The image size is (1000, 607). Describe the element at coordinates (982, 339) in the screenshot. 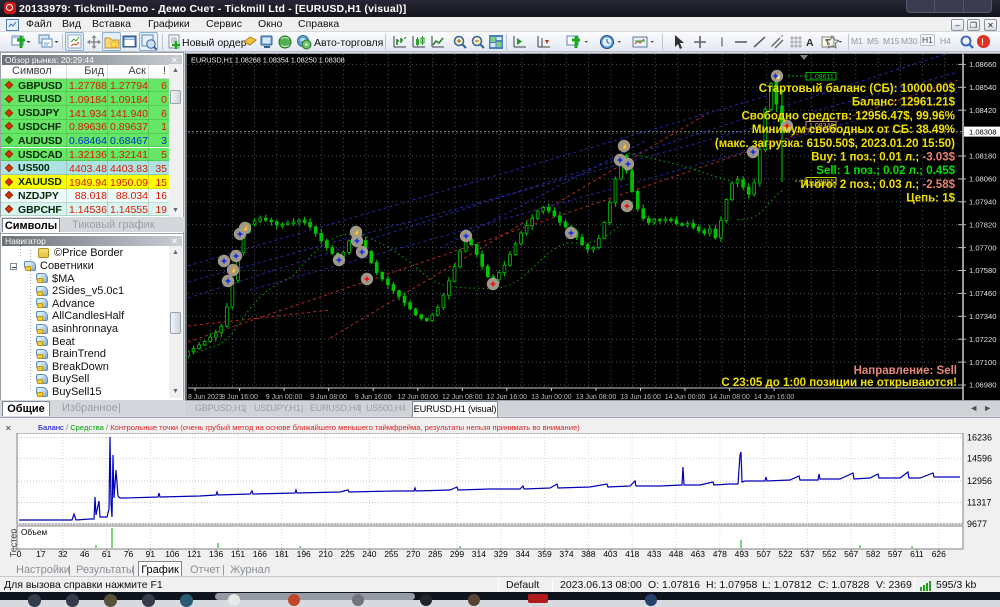

I see `svg-text: 1.07220` at that location.